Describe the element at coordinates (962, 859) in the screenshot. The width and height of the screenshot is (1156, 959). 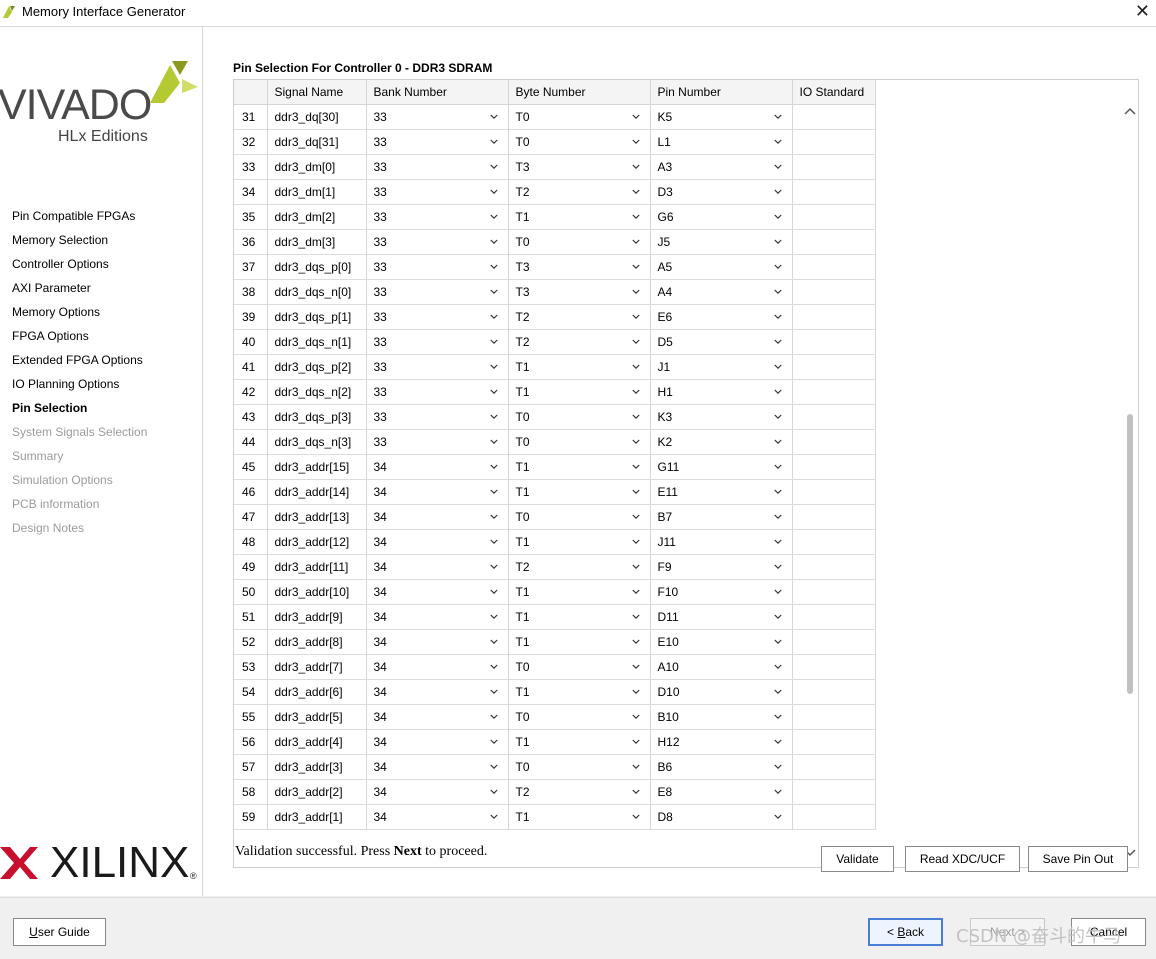
I see `read-xdc-ucf-button: Read XDC/UCF` at that location.